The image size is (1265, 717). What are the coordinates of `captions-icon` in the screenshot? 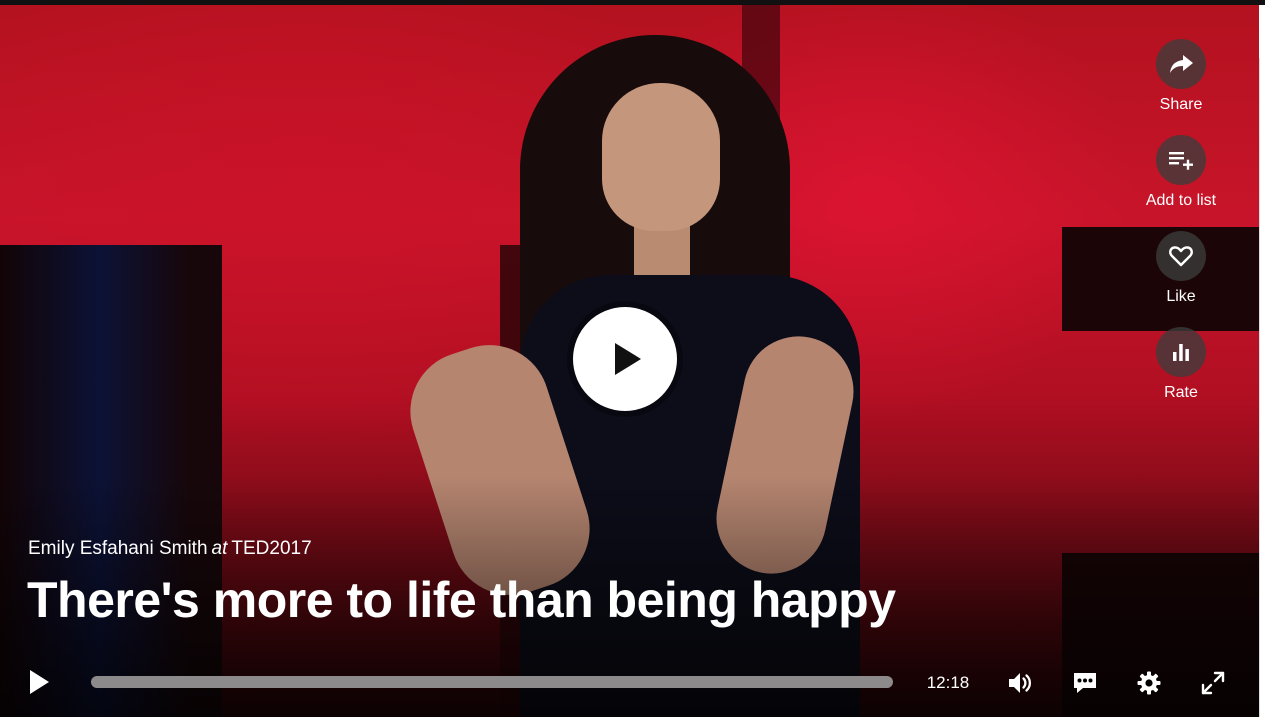 It's located at (1085, 683).